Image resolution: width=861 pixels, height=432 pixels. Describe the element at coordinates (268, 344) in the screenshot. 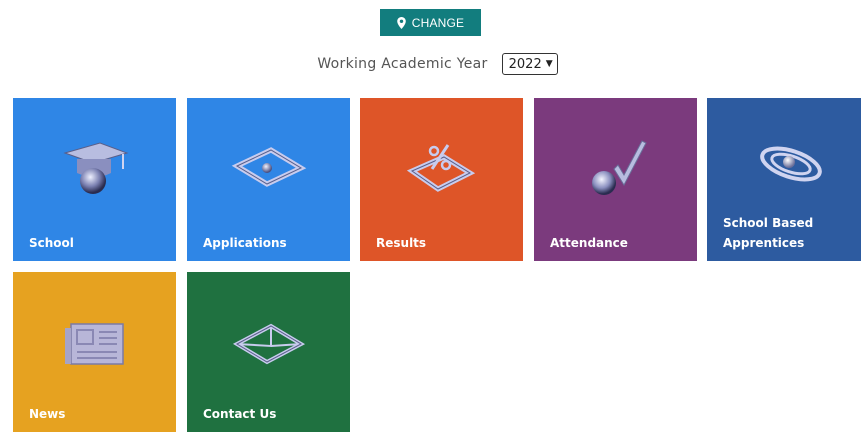

I see `envelope-icon` at that location.